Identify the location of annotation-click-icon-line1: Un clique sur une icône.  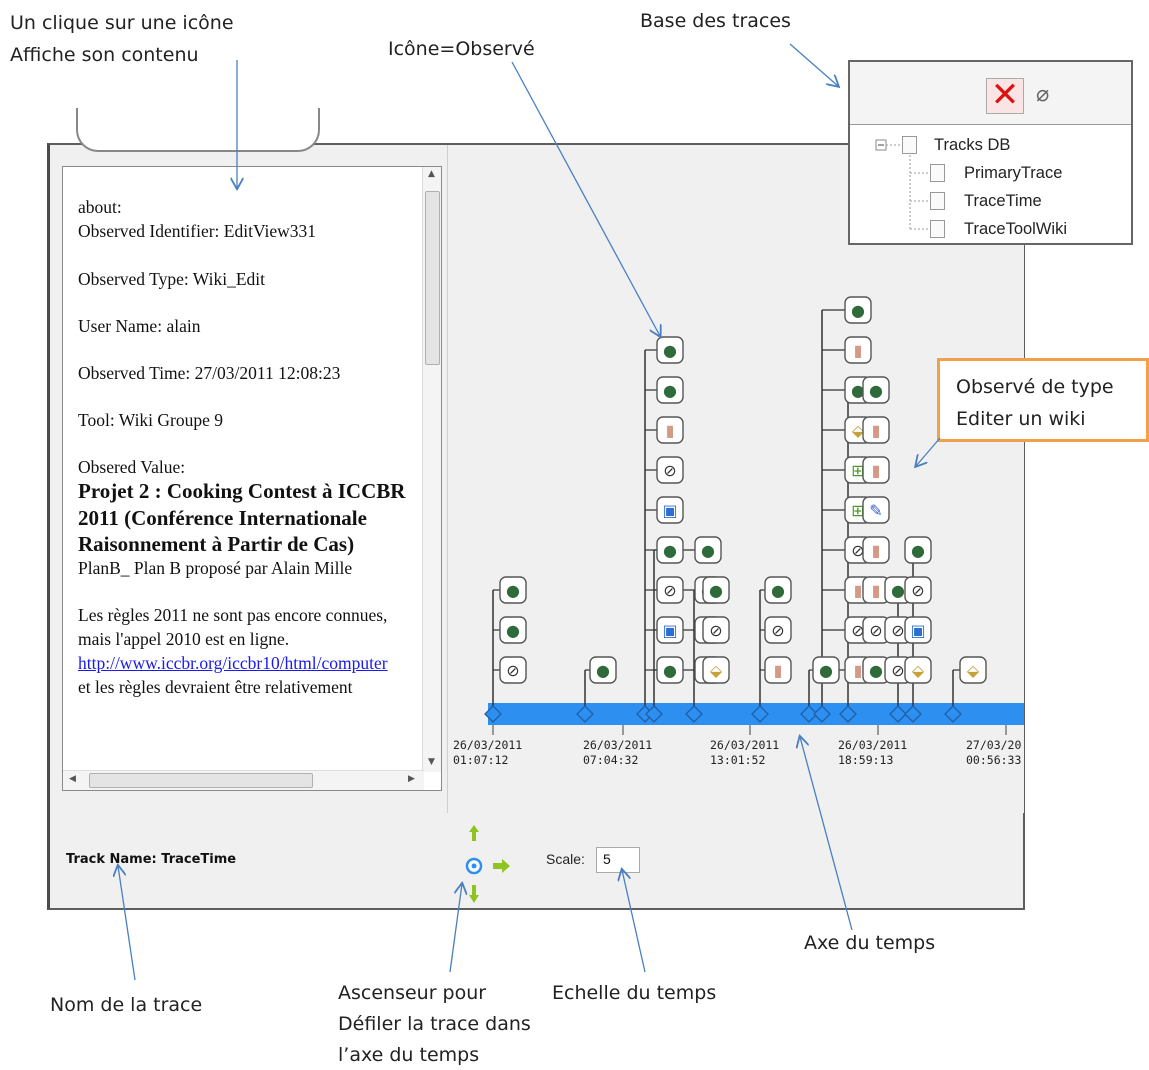
(122, 23).